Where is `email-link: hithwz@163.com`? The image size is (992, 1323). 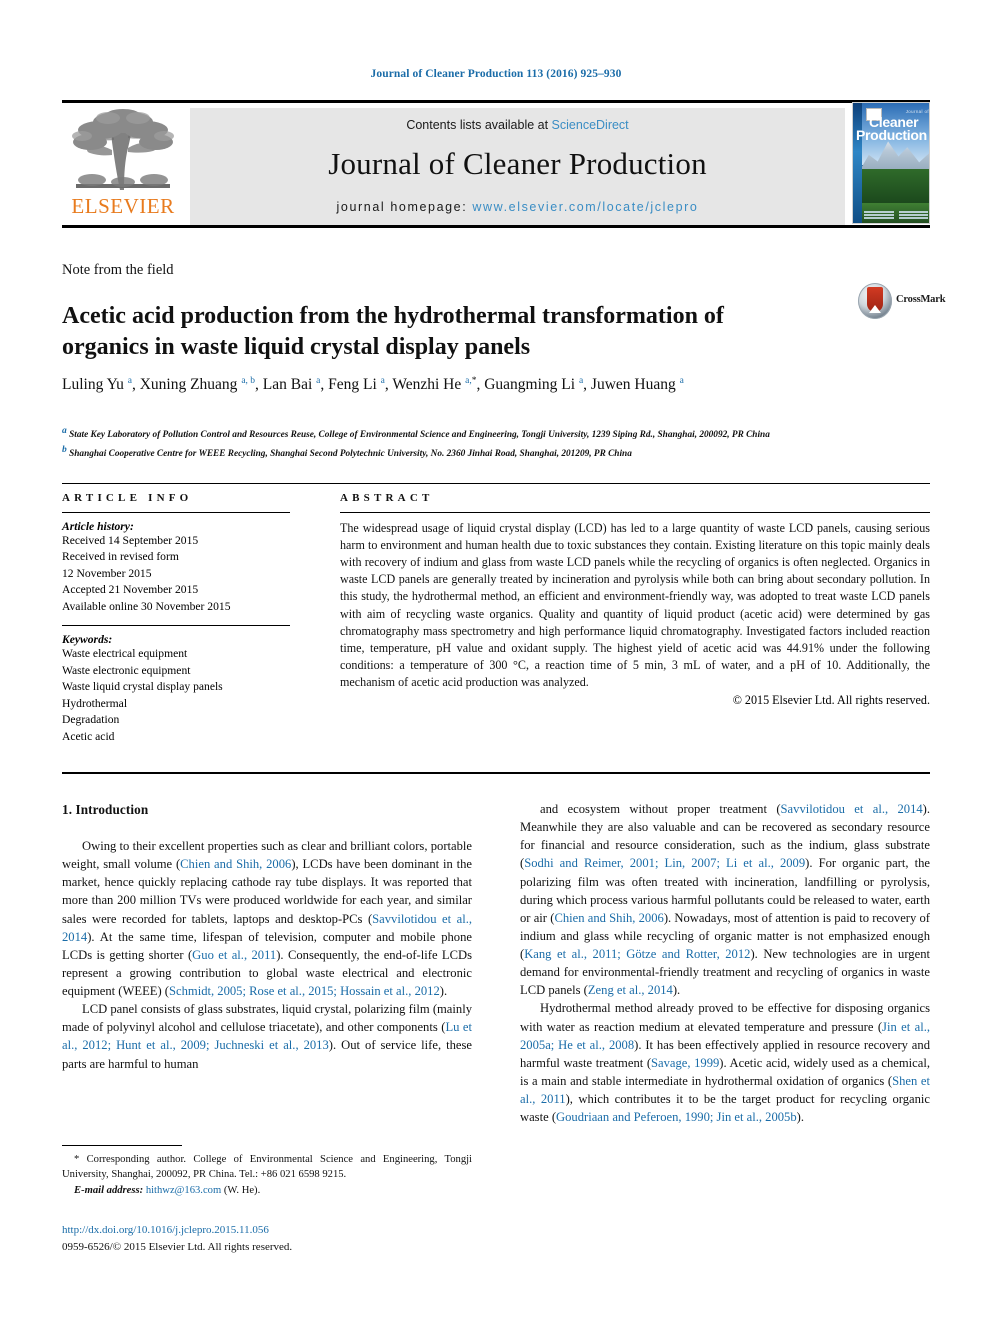 email-link: hithwz@163.com is located at coordinates (183, 1190).